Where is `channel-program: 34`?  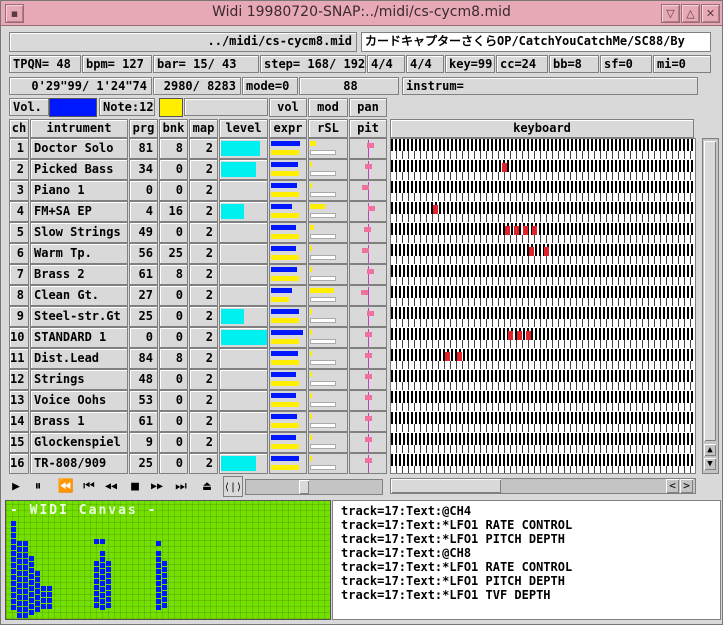
channel-program: 34 is located at coordinates (143, 169).